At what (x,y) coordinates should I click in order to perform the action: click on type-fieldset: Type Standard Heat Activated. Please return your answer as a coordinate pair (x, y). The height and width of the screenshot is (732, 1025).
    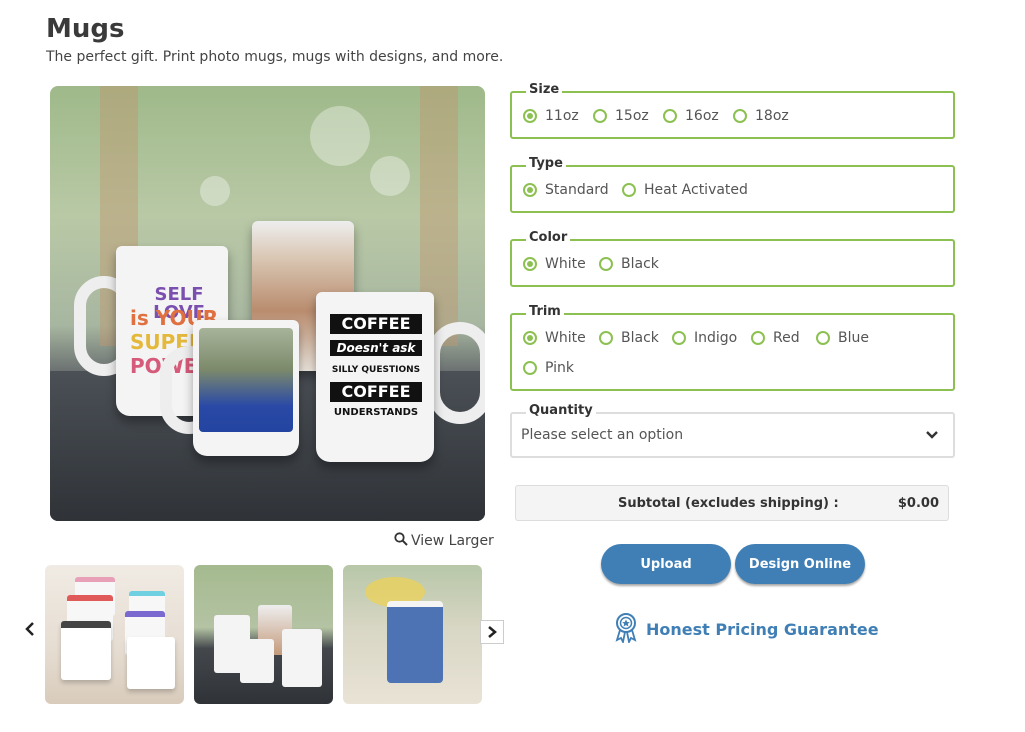
    Looking at the image, I should click on (732, 184).